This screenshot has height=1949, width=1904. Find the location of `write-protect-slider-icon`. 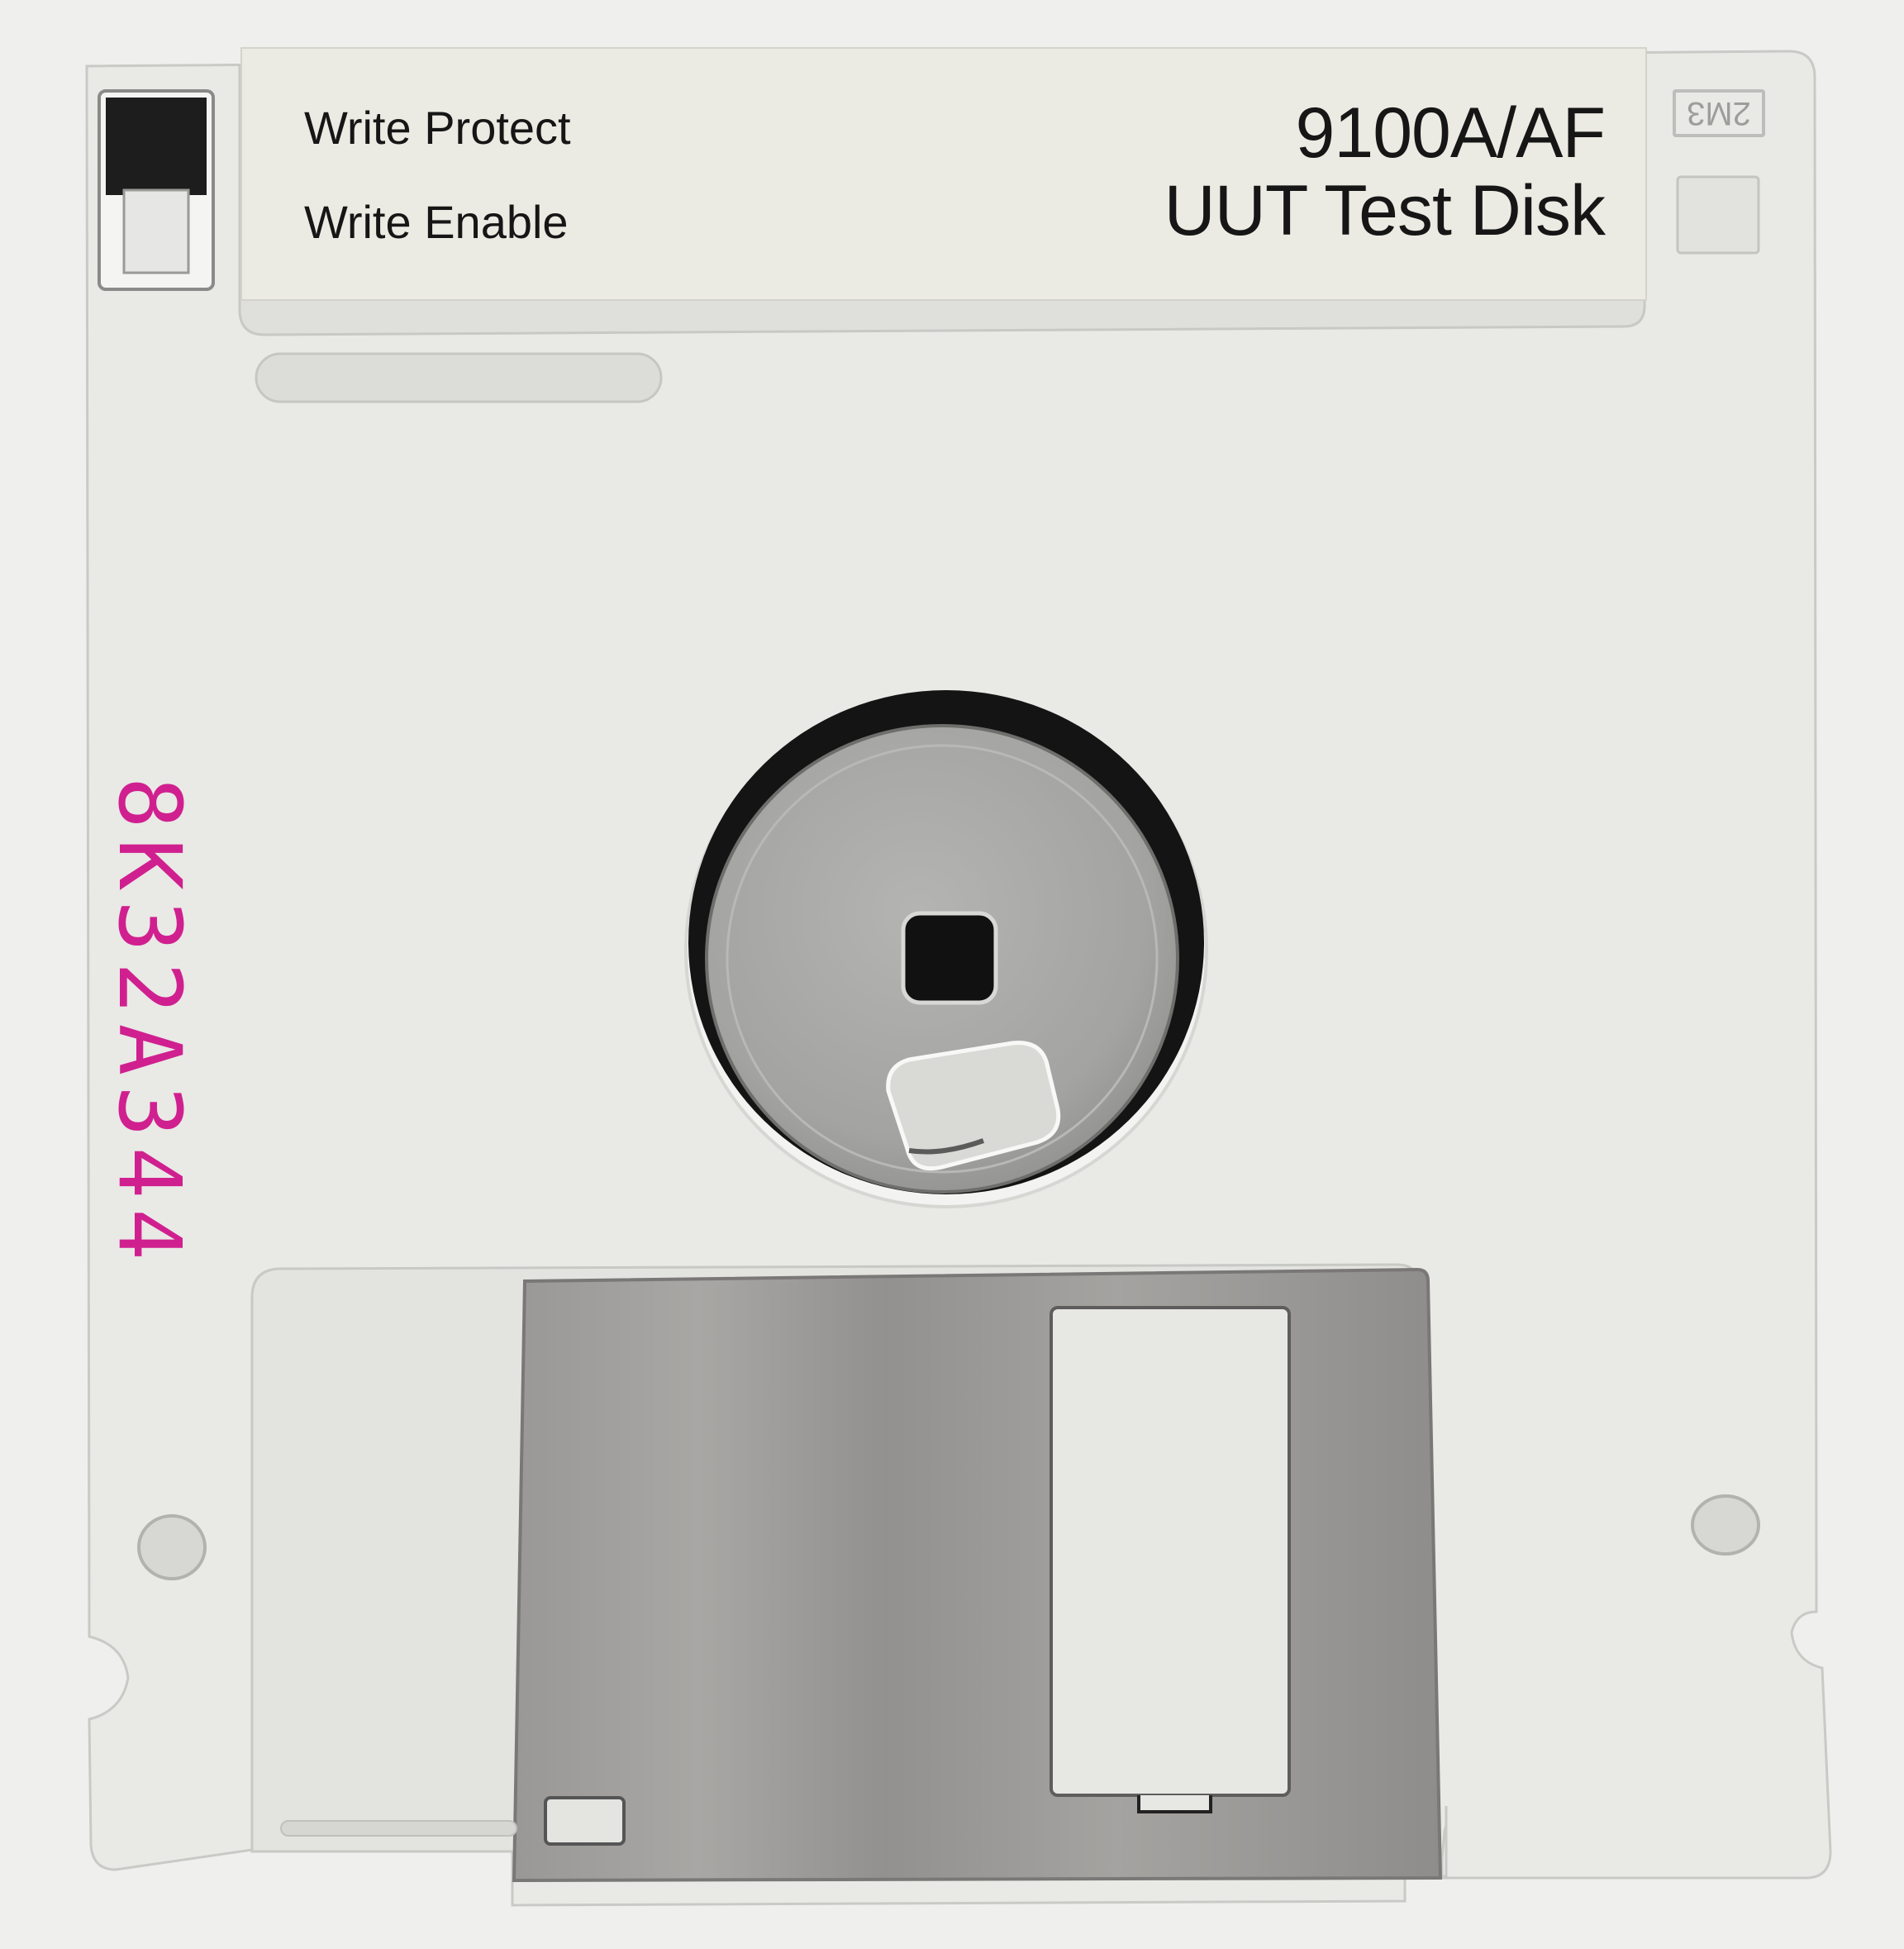

write-protect-slider-icon is located at coordinates (156, 146).